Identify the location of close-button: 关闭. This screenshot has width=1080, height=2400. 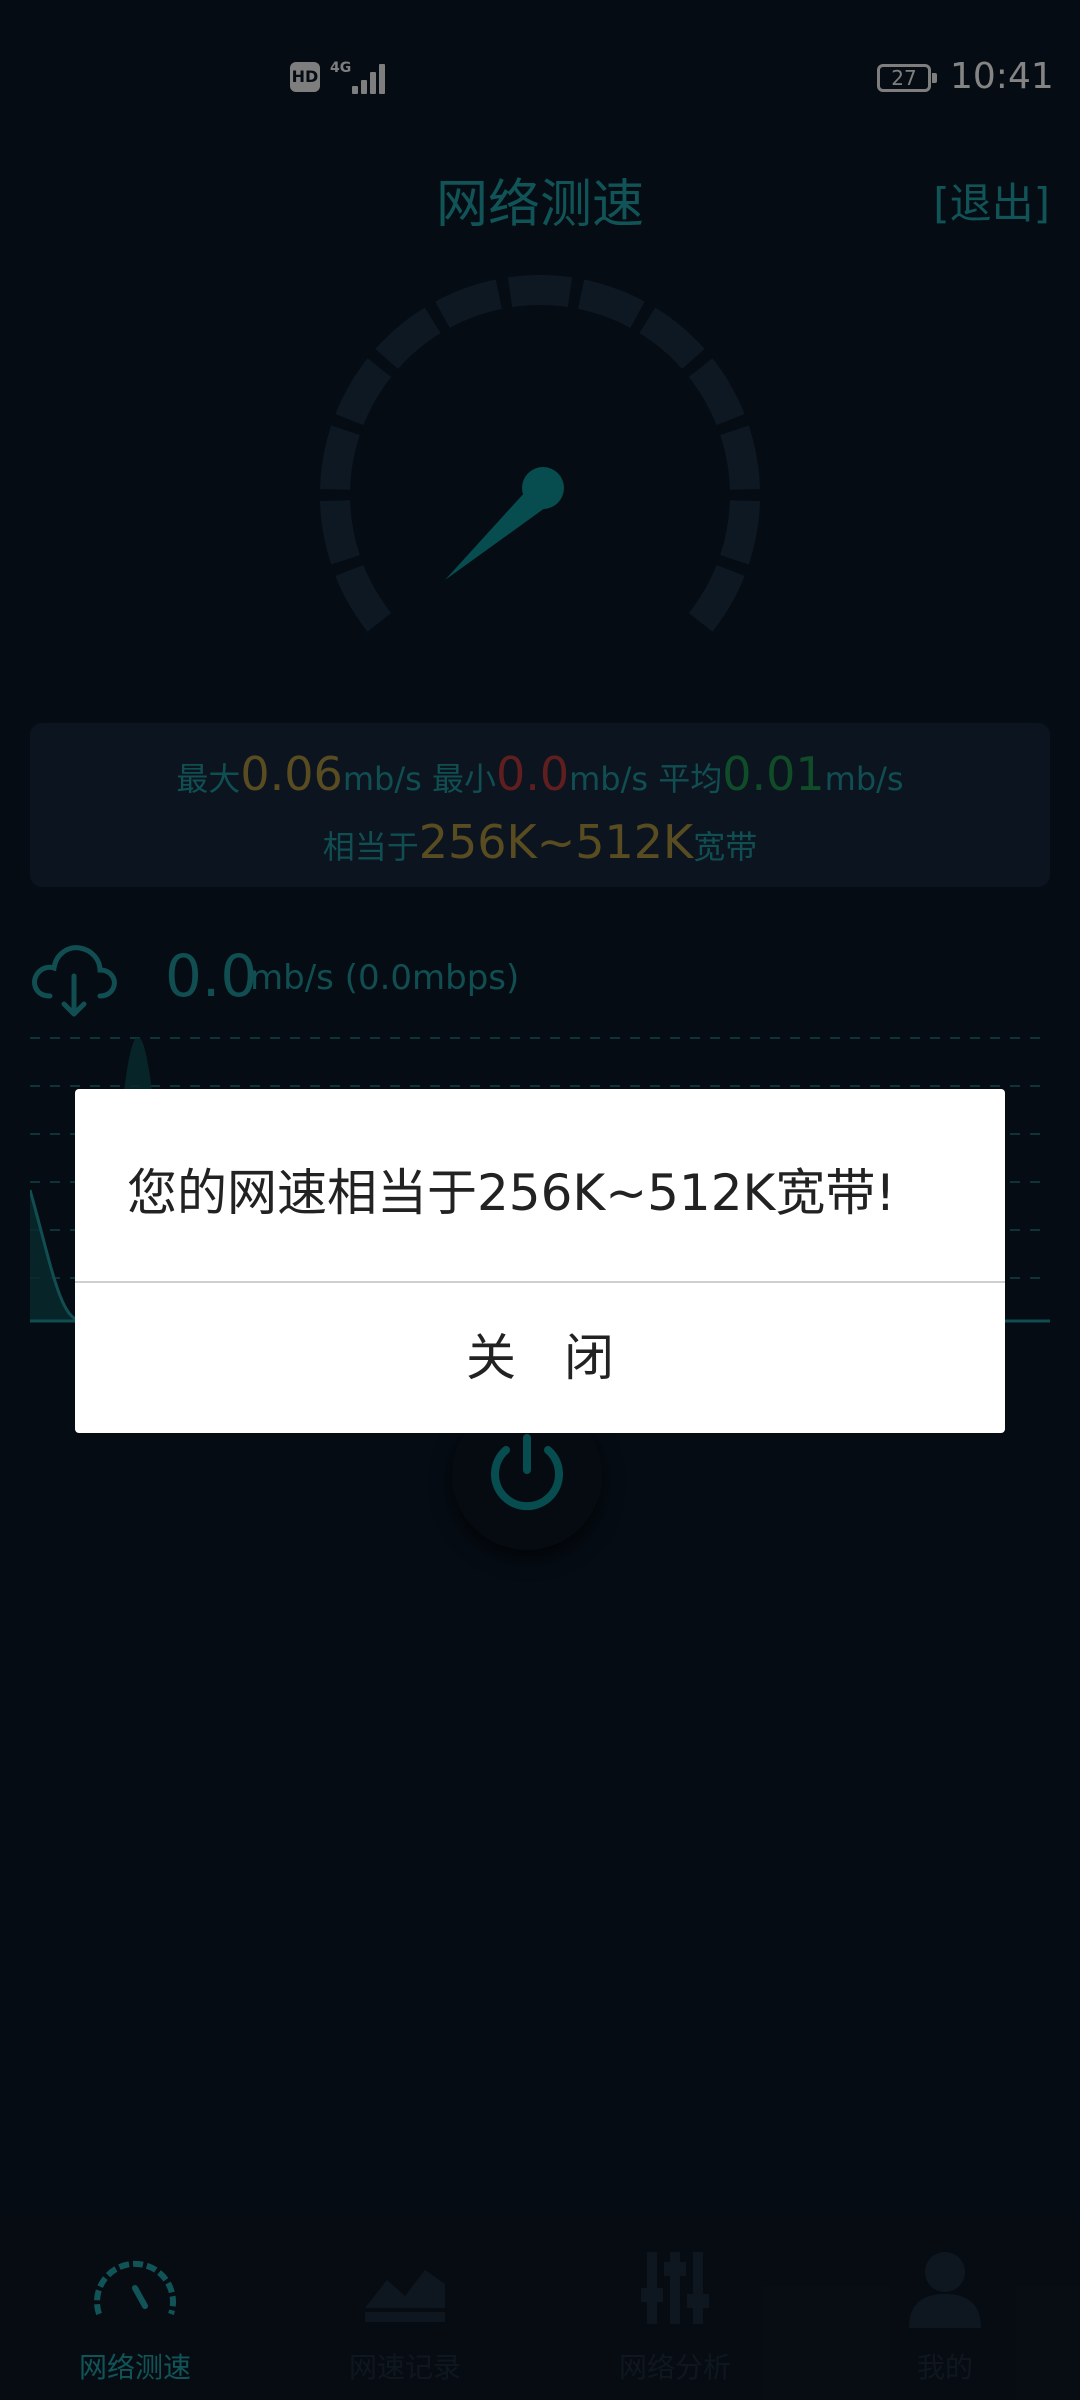
(540, 1358).